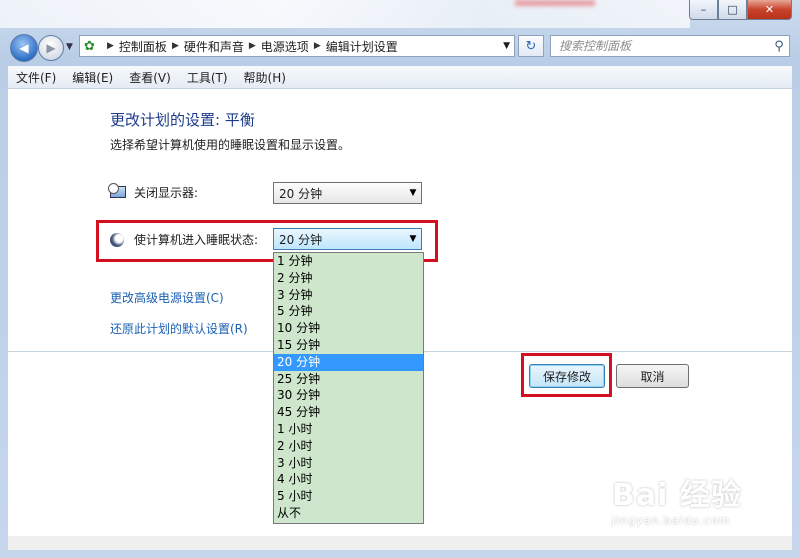 Image resolution: width=800 pixels, height=558 pixels. Describe the element at coordinates (69, 47) in the screenshot. I see `recent-pages-dropdown-icon: ▼` at that location.